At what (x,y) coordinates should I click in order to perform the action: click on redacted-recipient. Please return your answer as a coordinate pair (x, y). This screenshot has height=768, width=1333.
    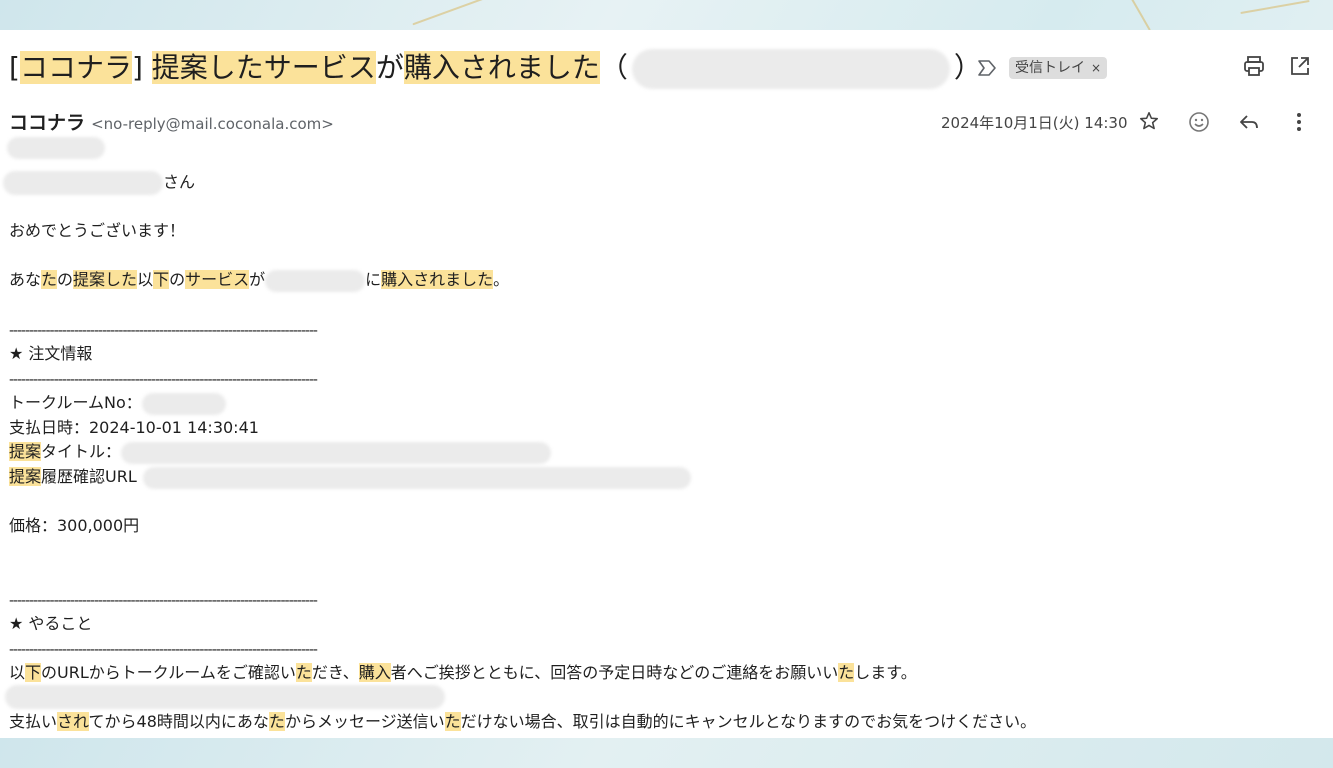
    Looking at the image, I should click on (56, 147).